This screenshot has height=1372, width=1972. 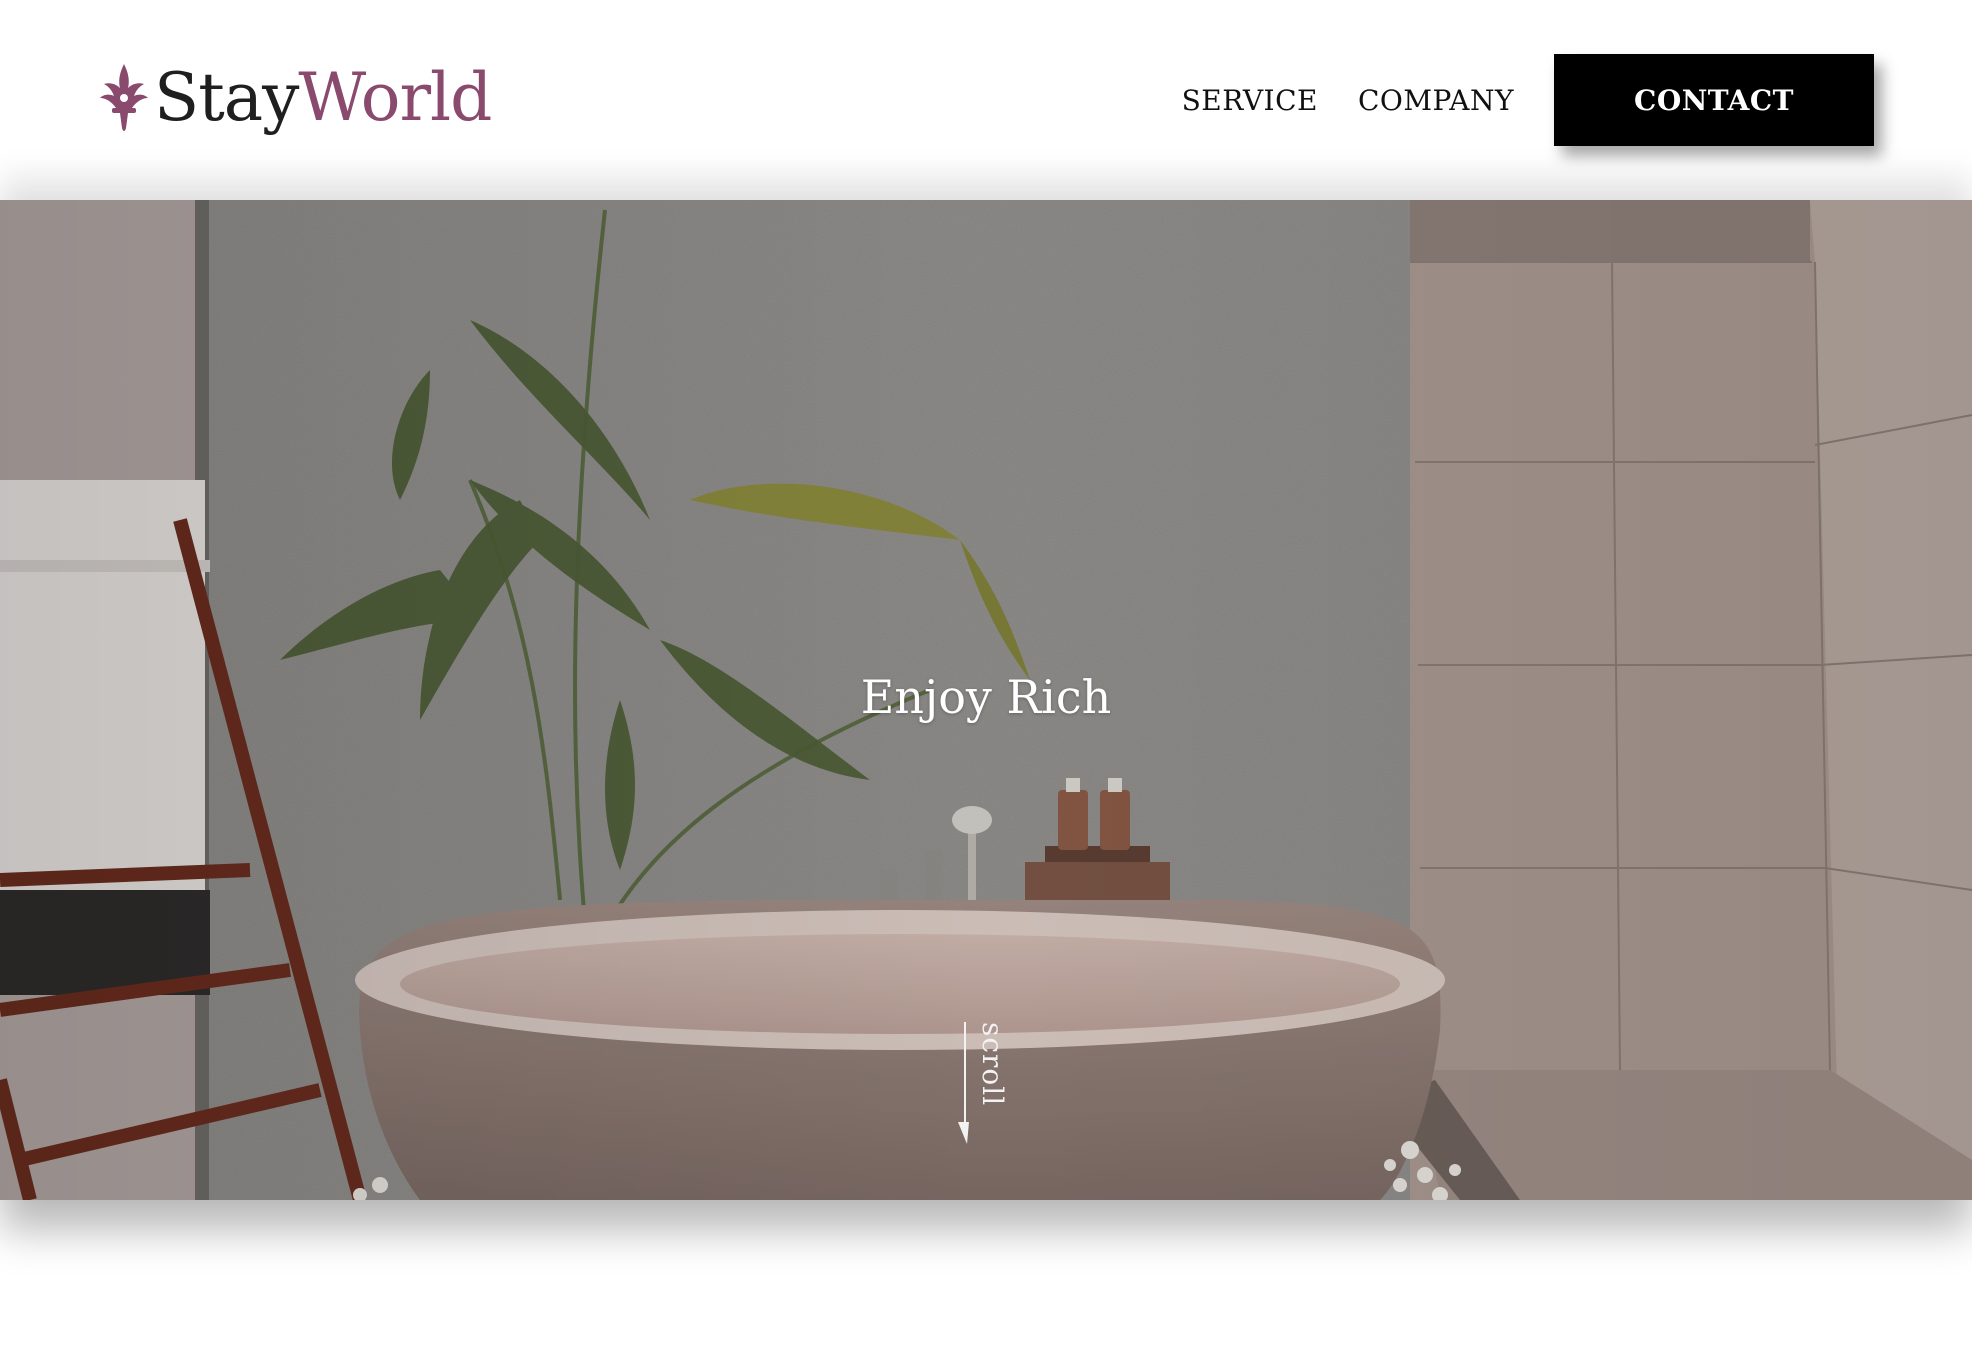 I want to click on contact-button: CONTACT, so click(x=1714, y=100).